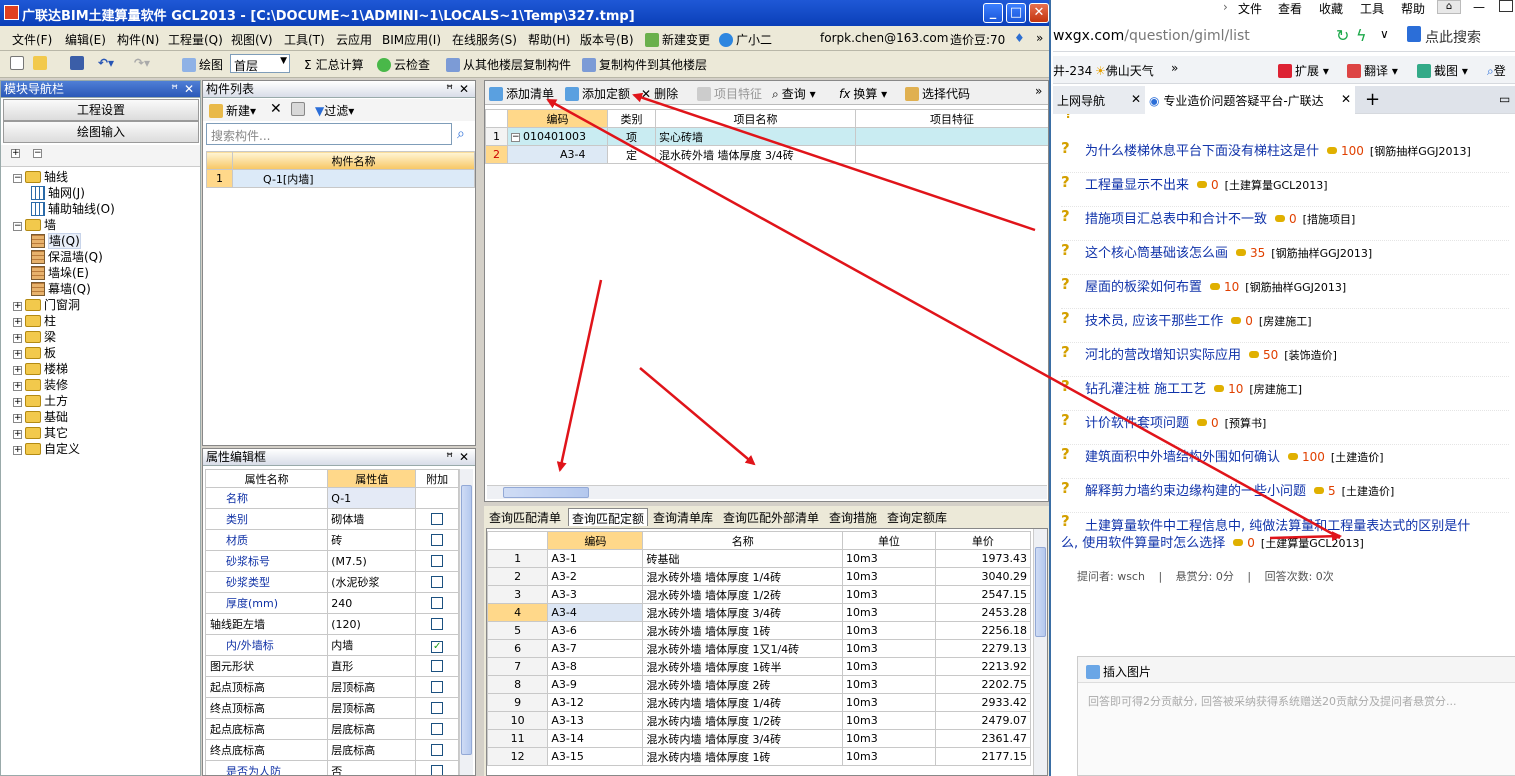 This screenshot has height=776, width=1515. What do you see at coordinates (1285, 496) in the screenshot?
I see `question-item: ? 解释剪力墙约束边缘构建的一些小问题 5 [土建造价]` at bounding box center [1285, 496].